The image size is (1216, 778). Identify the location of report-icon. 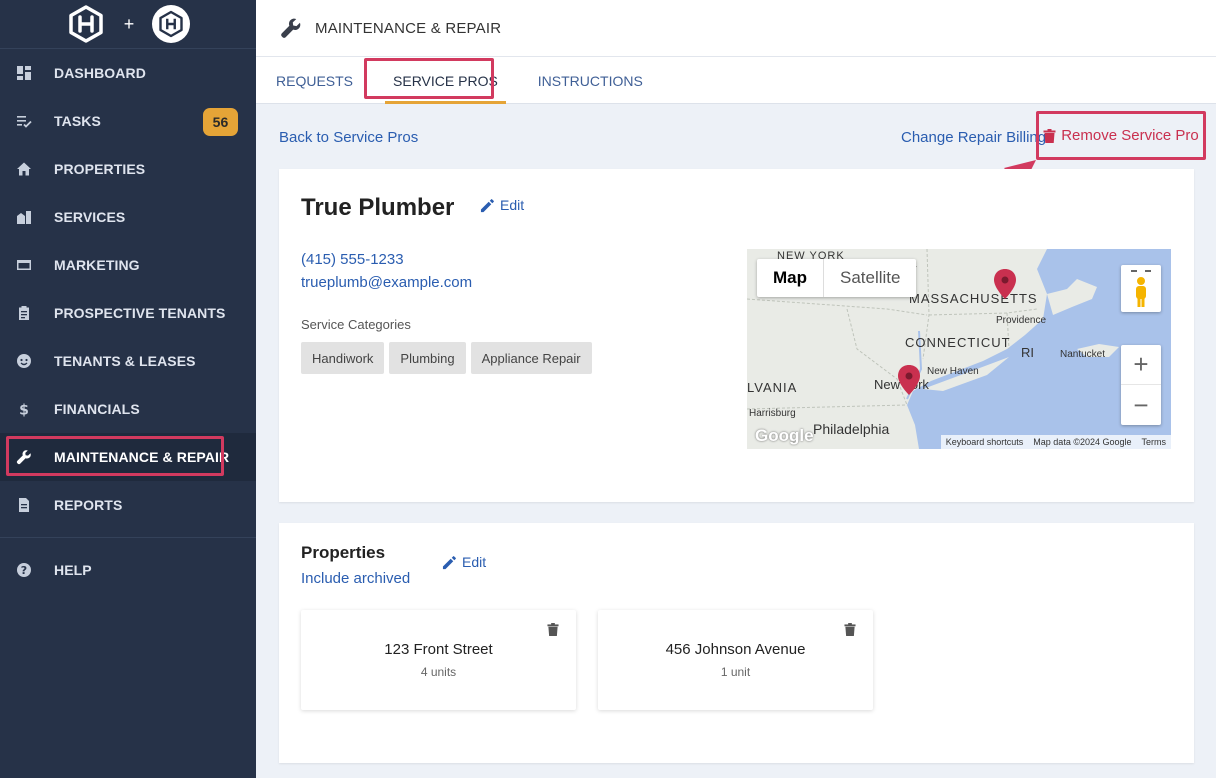
(24, 505).